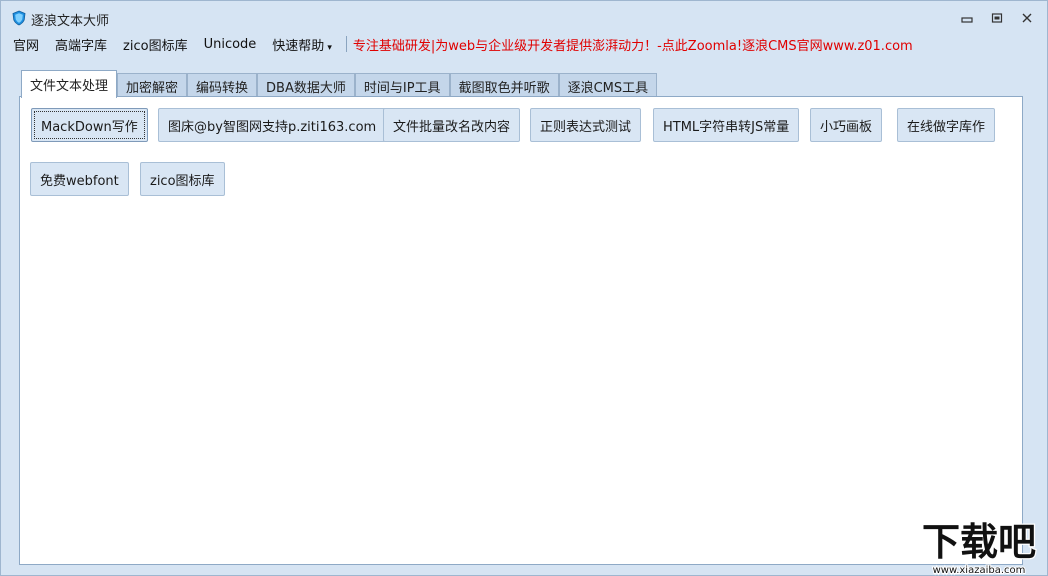 The image size is (1048, 576). I want to click on tab-encryption: 加密解密, so click(152, 85).